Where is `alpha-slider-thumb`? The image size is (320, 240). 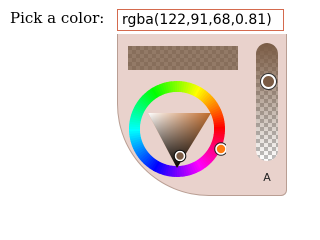 alpha-slider-thumb is located at coordinates (268, 81).